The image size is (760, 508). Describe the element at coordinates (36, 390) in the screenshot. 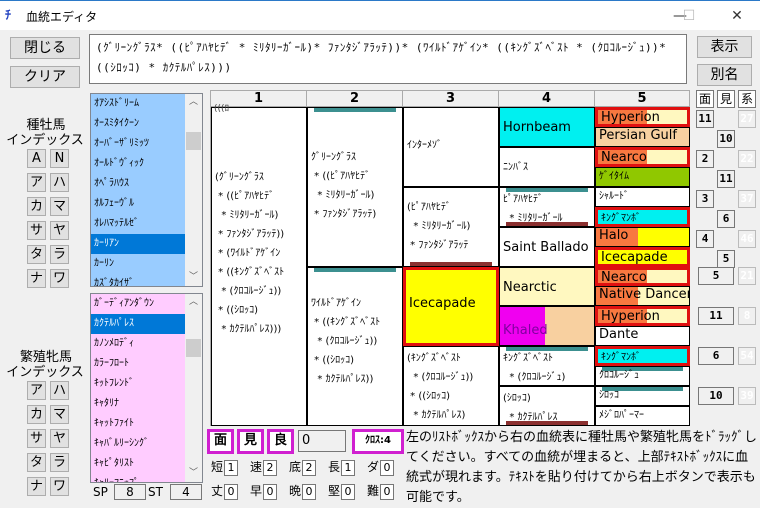

I see `mare-index-key-0: ア` at that location.